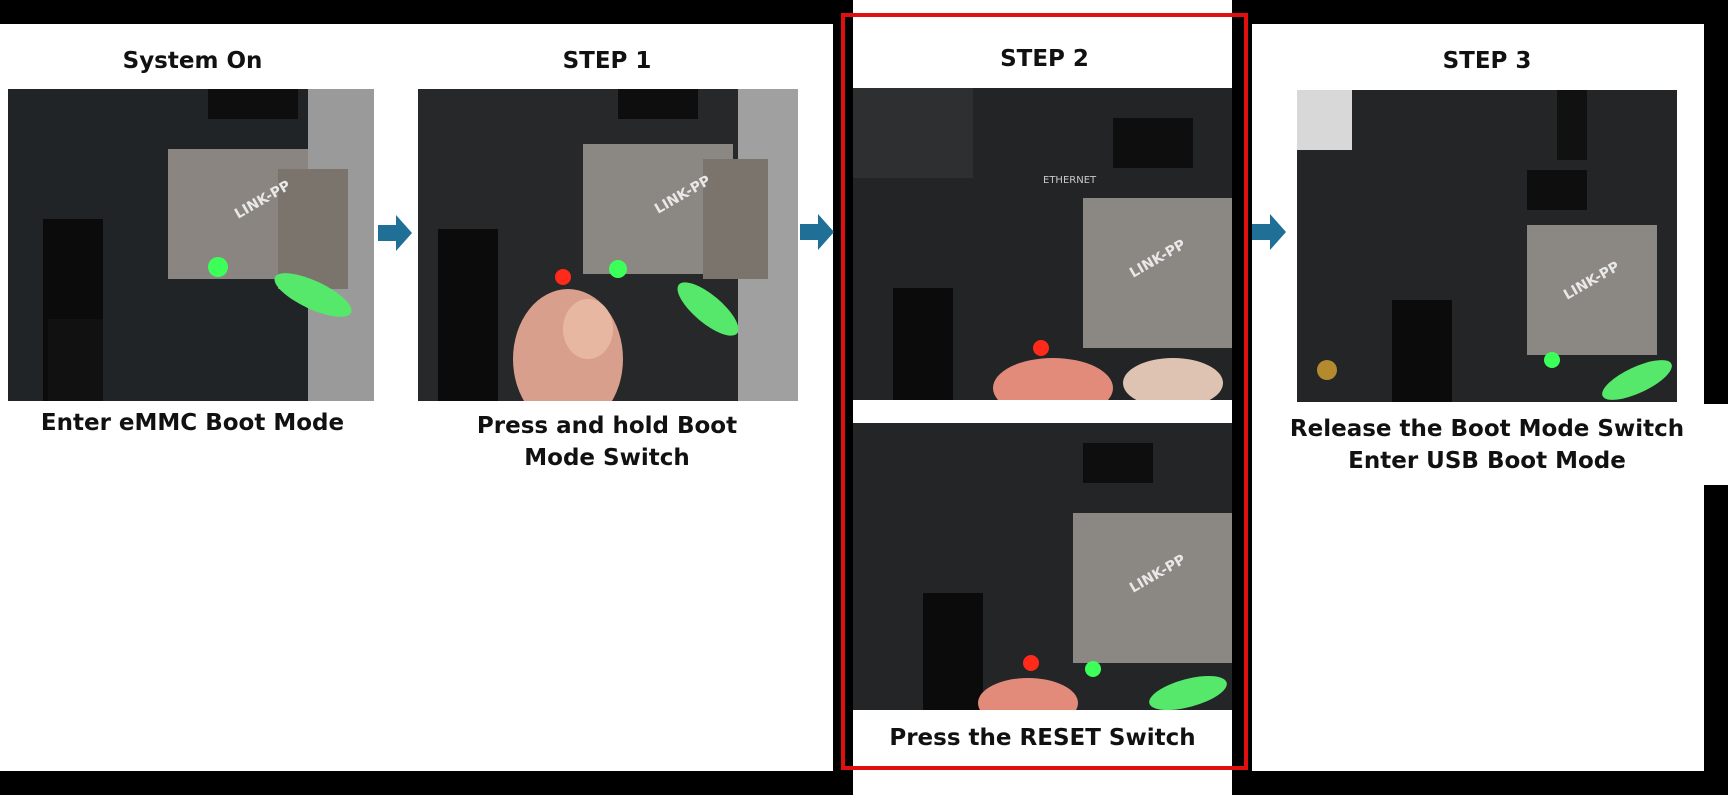 The width and height of the screenshot is (1728, 795). Describe the element at coordinates (1044, 59) in the screenshot. I see `step-title: STEP 2` at that location.